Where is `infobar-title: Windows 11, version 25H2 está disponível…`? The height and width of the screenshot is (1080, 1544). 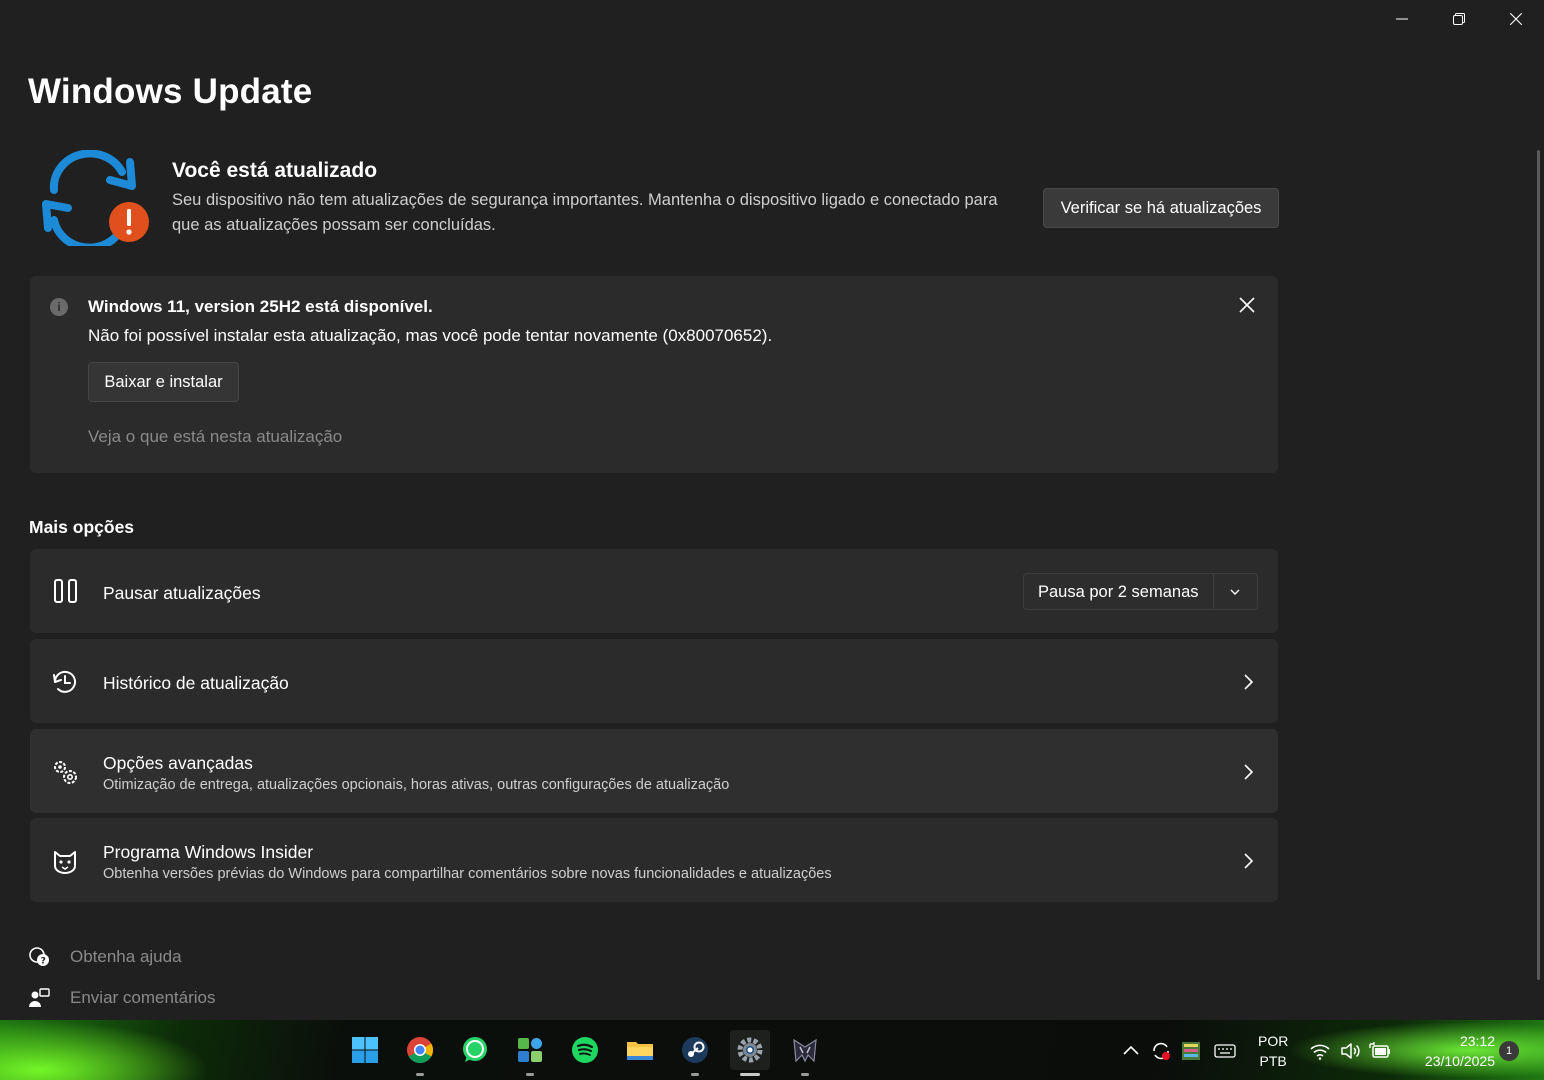 infobar-title: Windows 11, version 25H2 está disponível… is located at coordinates (260, 306).